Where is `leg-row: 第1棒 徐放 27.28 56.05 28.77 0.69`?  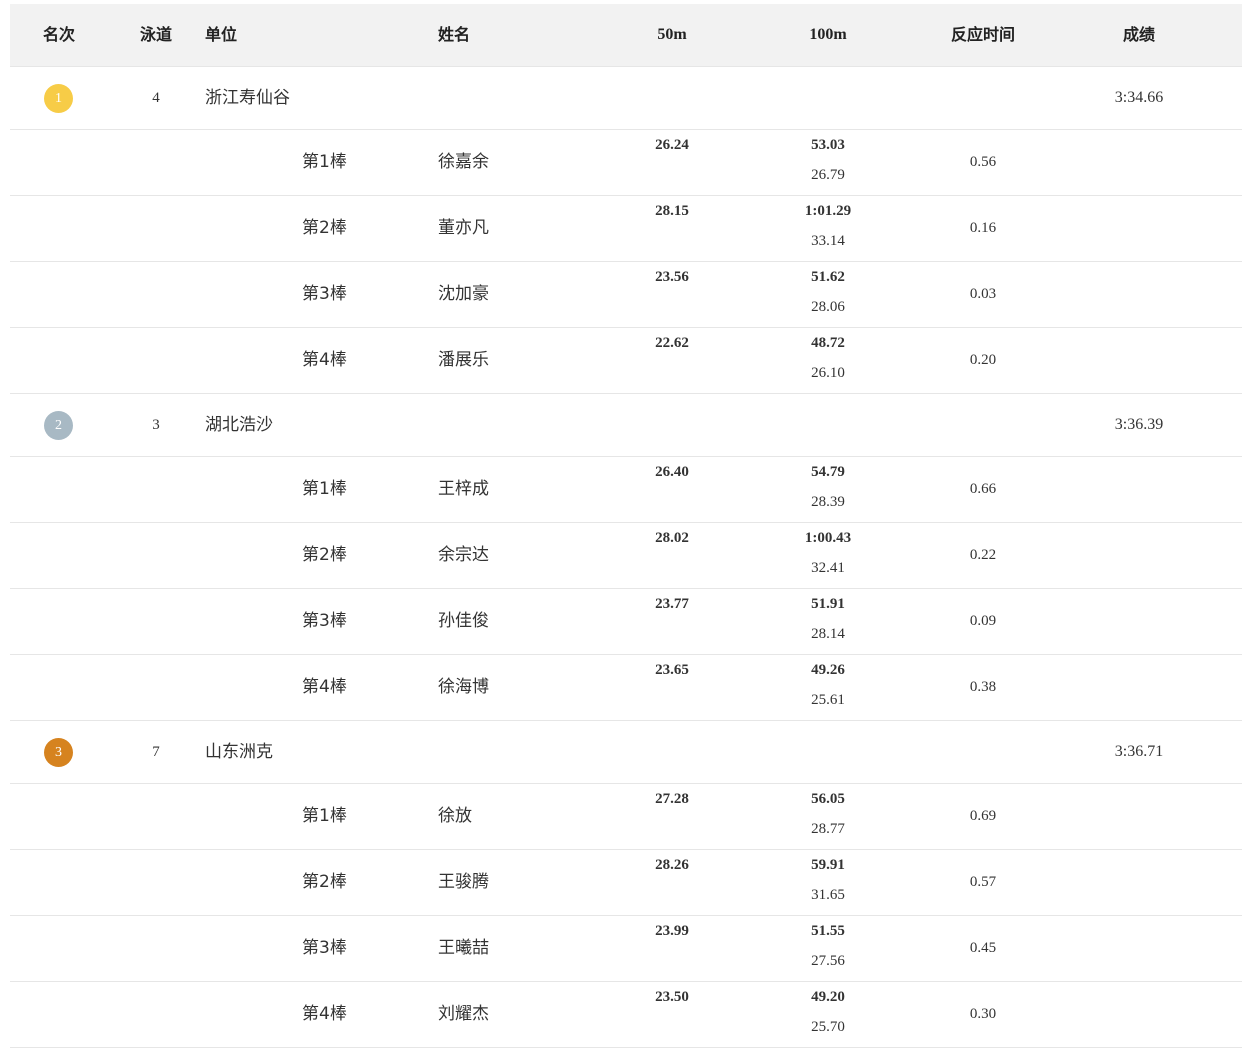 leg-row: 第1棒 徐放 27.28 56.05 28.77 0.69 is located at coordinates (626, 817).